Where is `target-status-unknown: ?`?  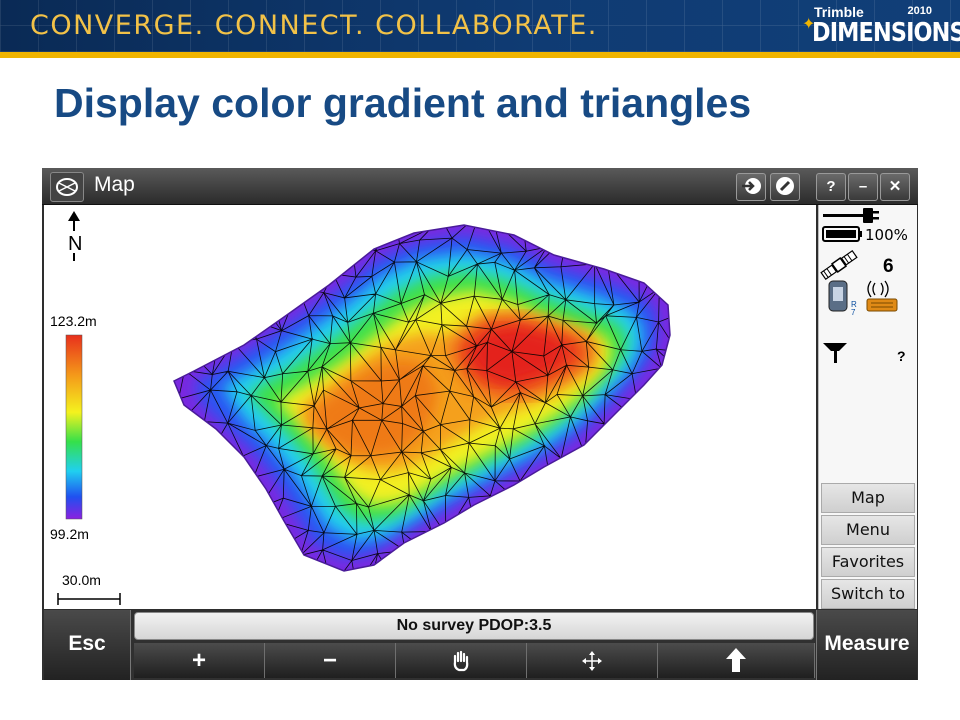
target-status-unknown: ? is located at coordinates (901, 356).